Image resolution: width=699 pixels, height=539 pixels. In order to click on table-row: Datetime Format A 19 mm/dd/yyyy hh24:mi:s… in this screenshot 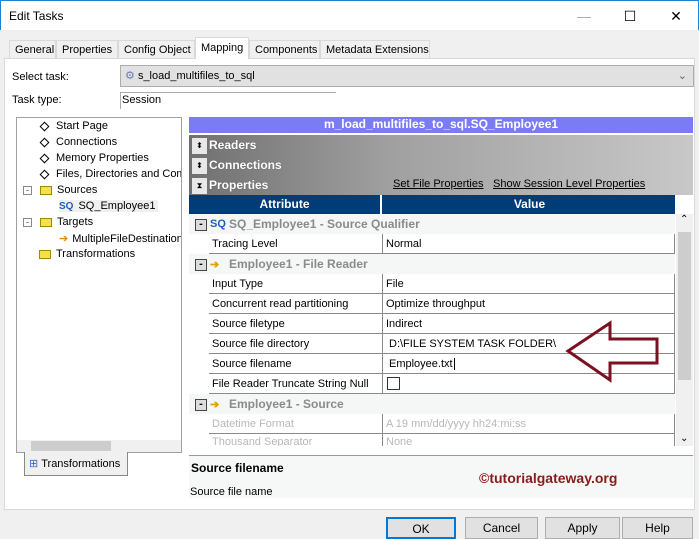, I will do `click(432, 424)`.